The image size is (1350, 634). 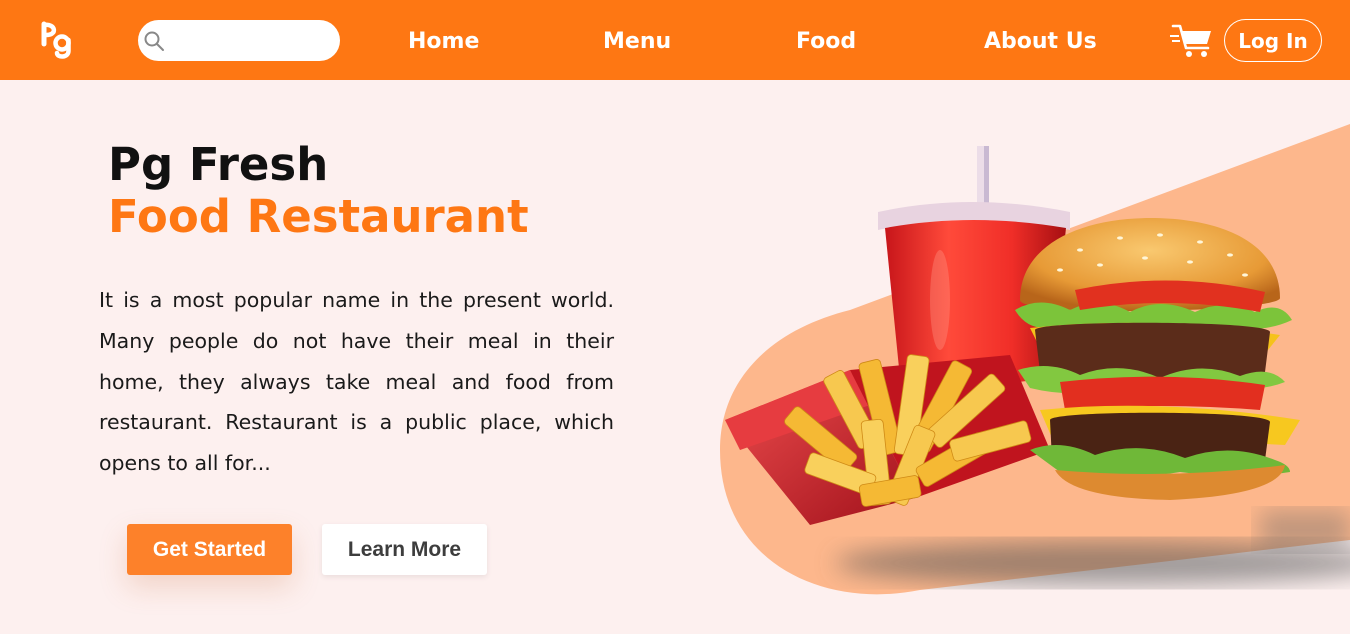 What do you see at coordinates (826, 42) in the screenshot?
I see `nav-food-link: Food` at bounding box center [826, 42].